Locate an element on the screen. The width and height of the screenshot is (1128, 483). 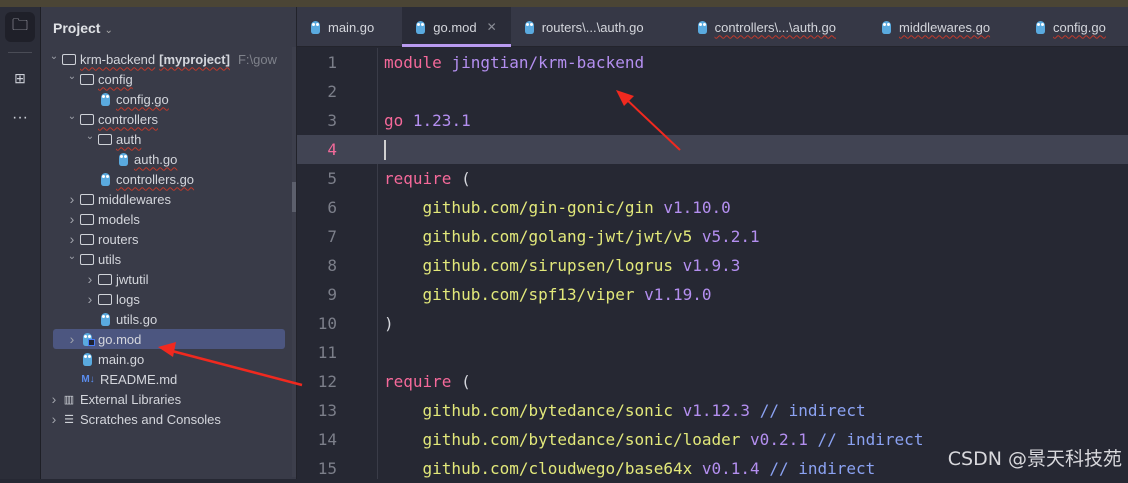
token-ver: v1.12.3 is located at coordinates (721, 410).